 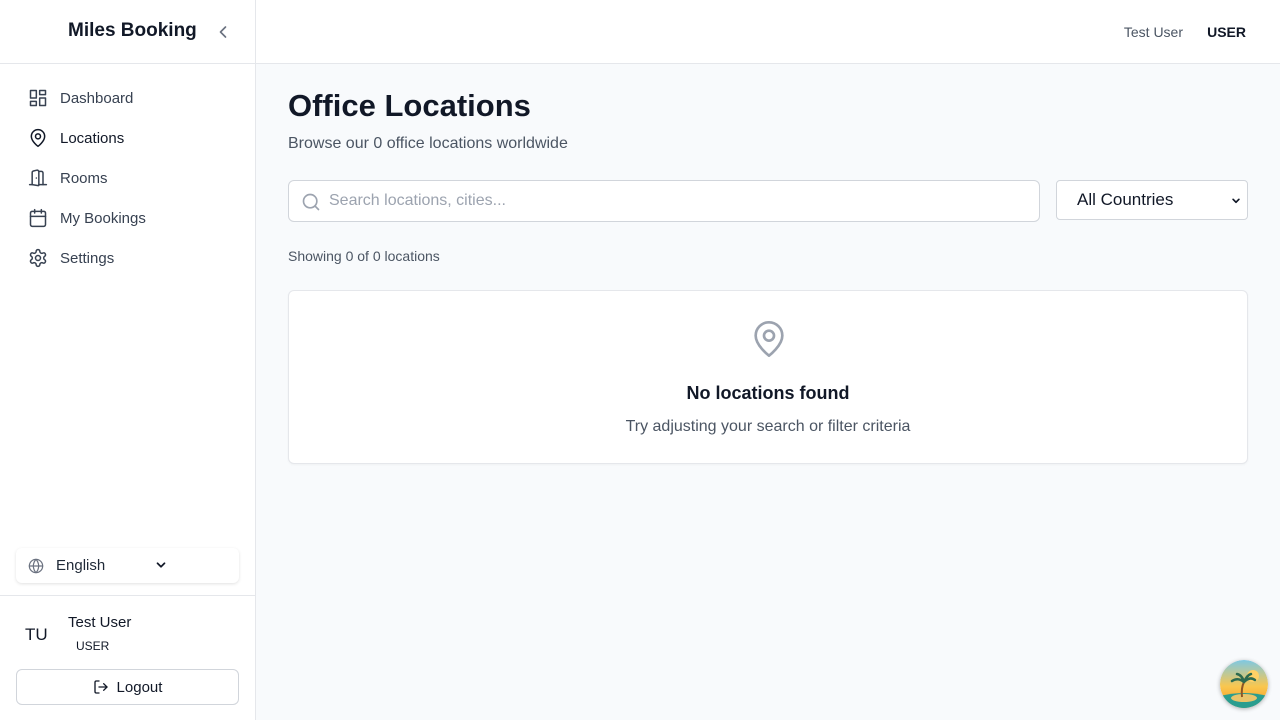 I want to click on sidebar-item-label: Rooms, so click(x=84, y=178).